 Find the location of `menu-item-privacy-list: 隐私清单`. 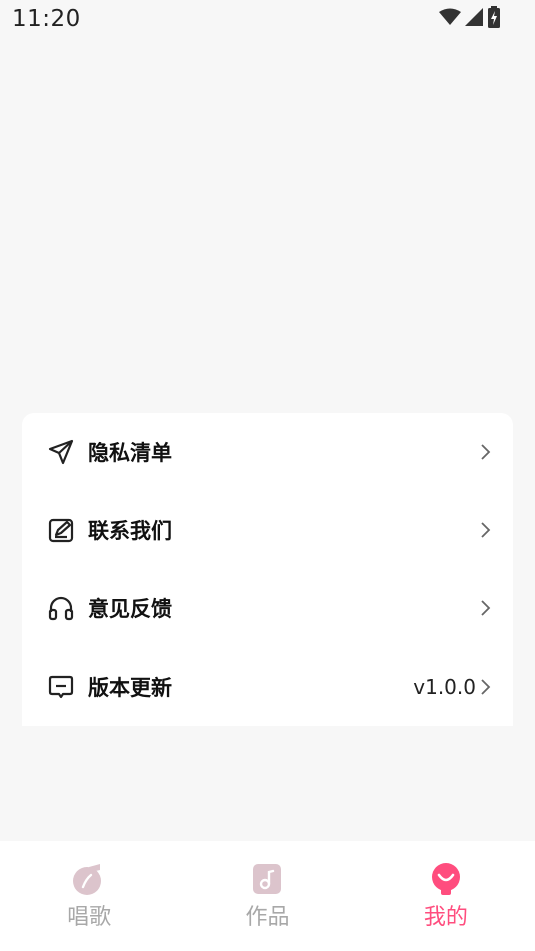

menu-item-privacy-list: 隐私清单 is located at coordinates (267, 452).